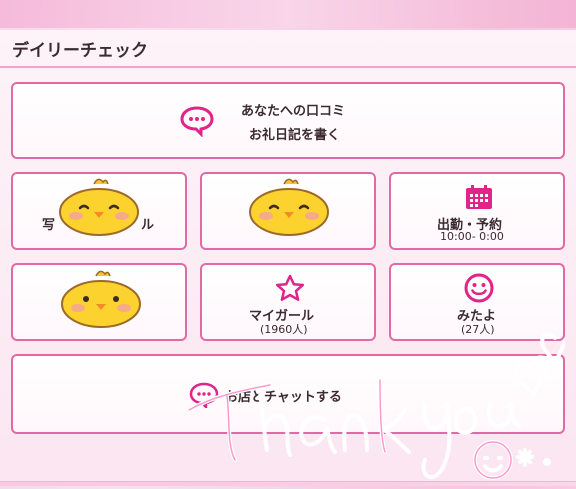  What do you see at coordinates (283, 397) in the screenshot?
I see `chat-label: お店とチャットする` at bounding box center [283, 397].